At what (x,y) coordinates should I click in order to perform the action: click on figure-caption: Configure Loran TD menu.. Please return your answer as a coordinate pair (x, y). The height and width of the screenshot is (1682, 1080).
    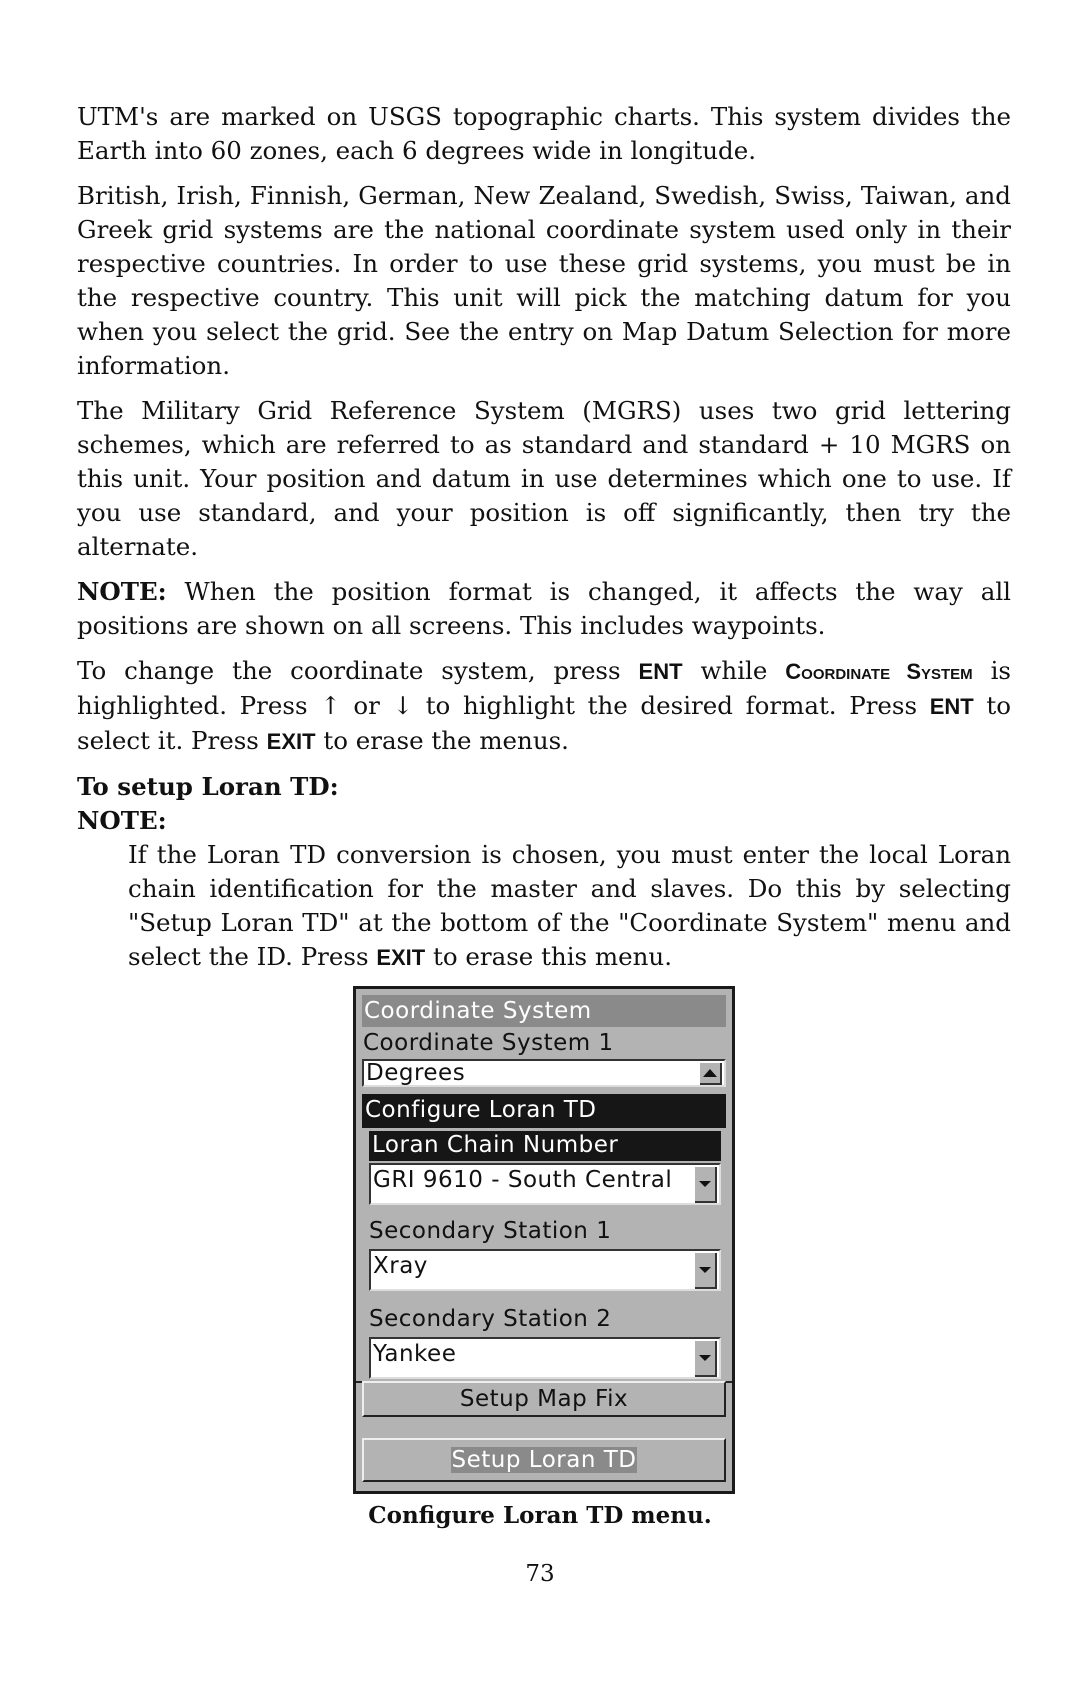
    Looking at the image, I should click on (540, 1515).